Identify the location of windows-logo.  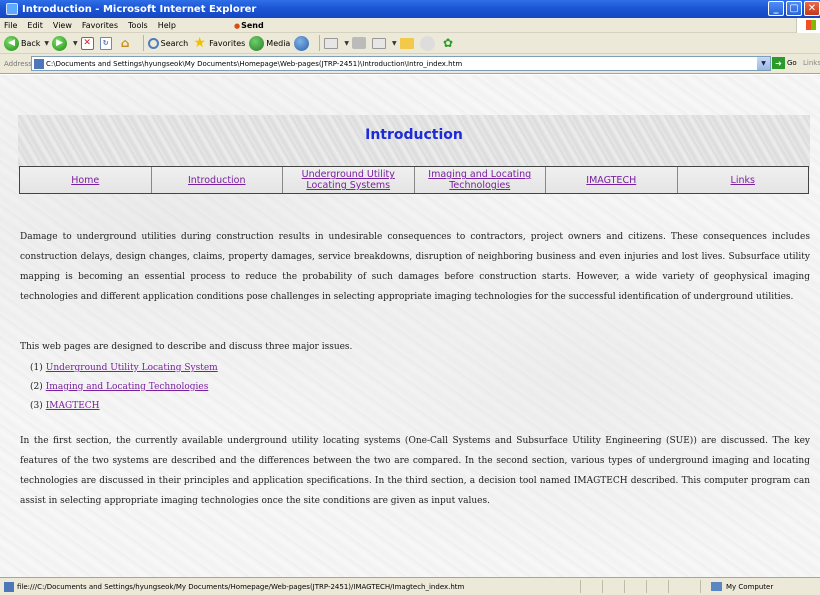
(808, 25).